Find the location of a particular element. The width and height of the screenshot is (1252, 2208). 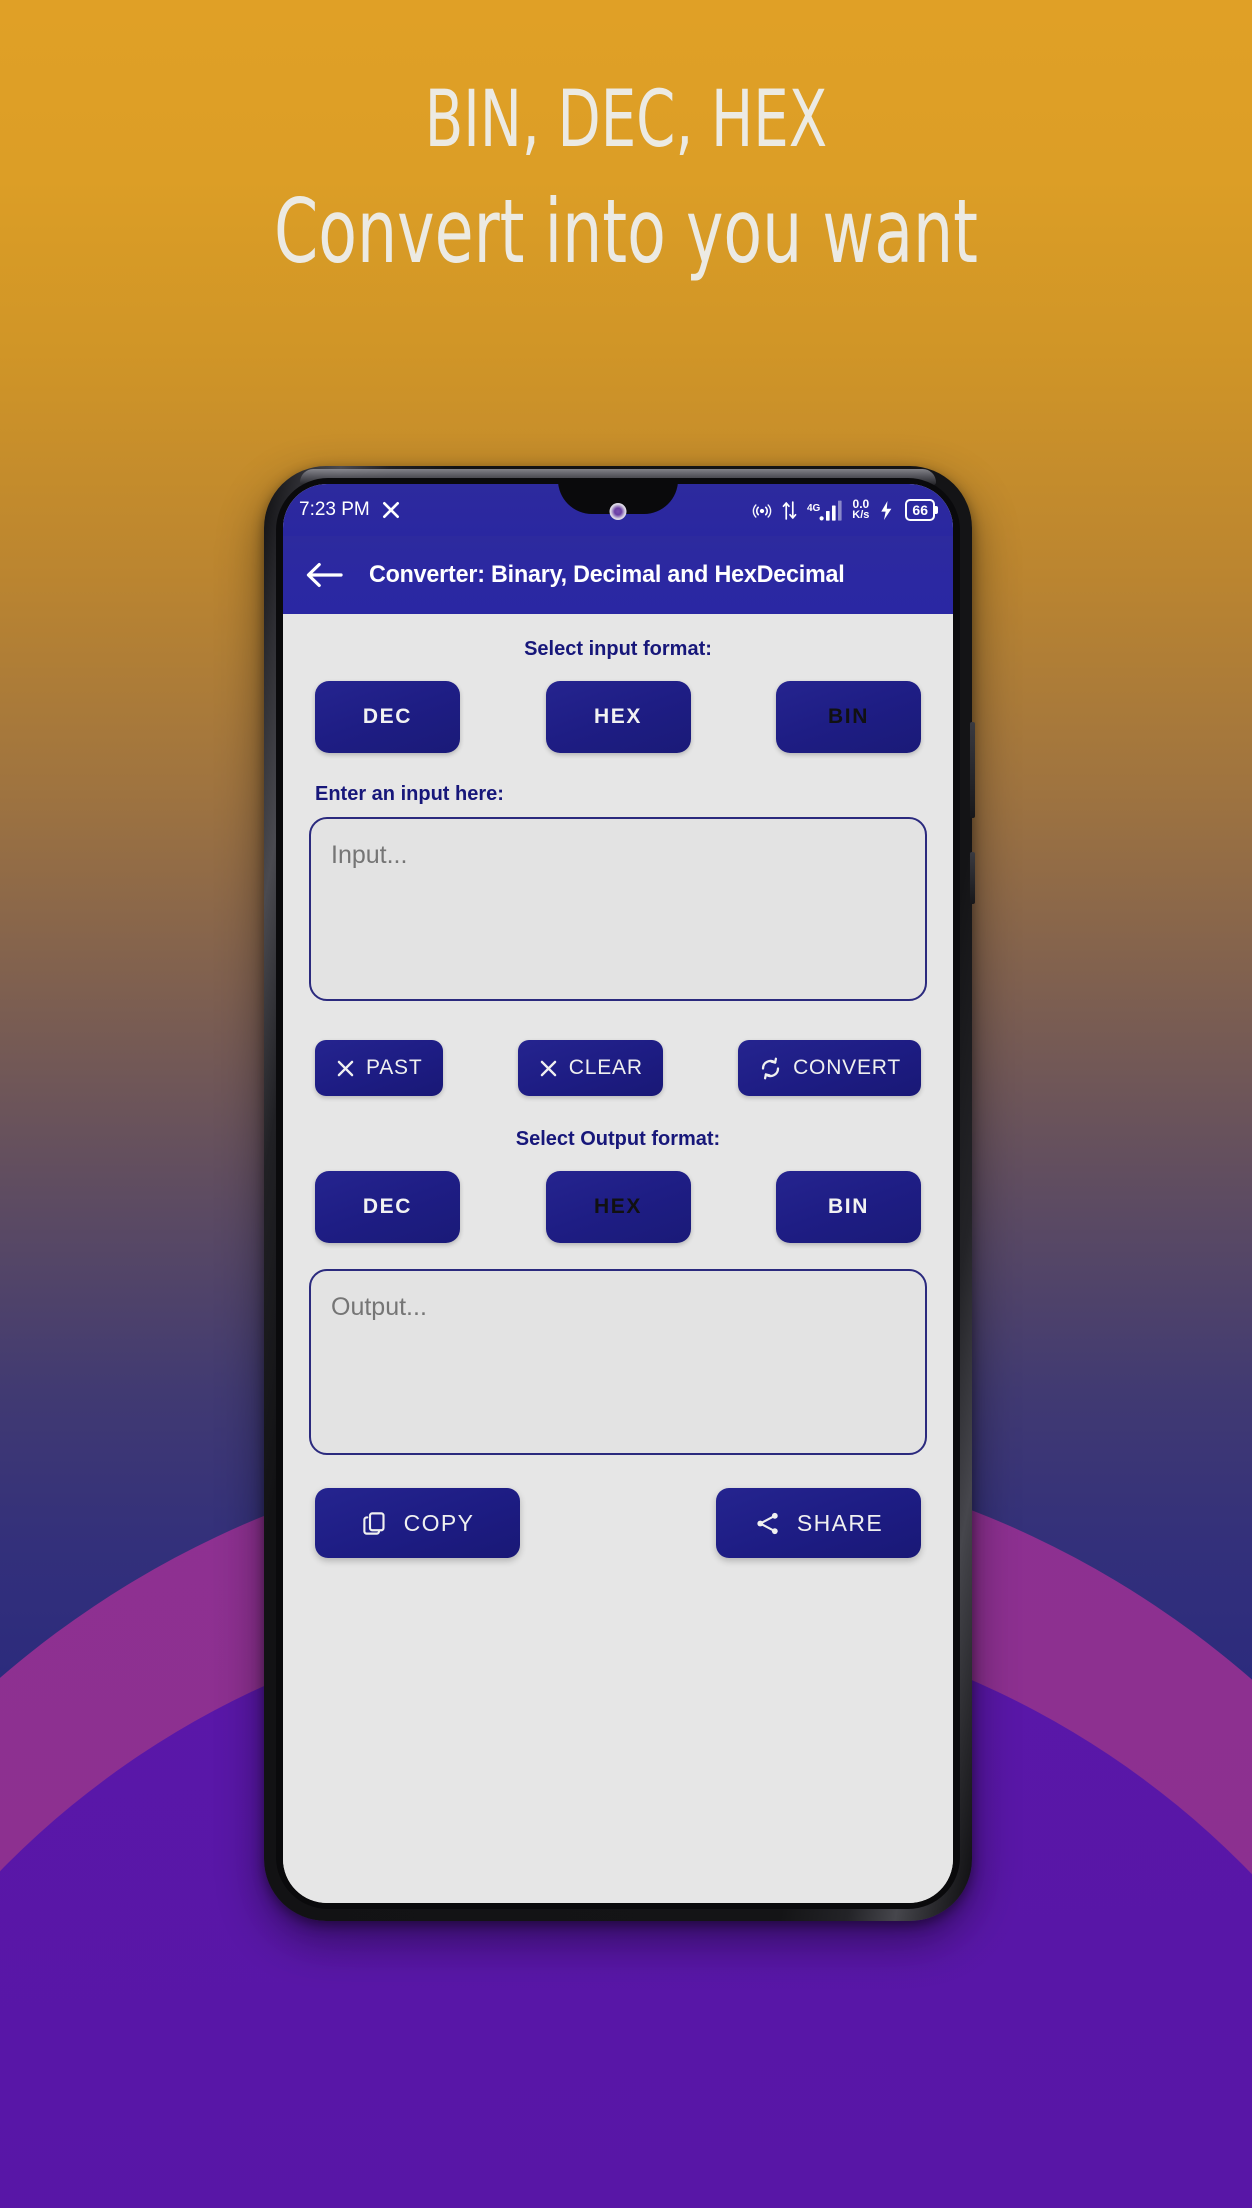

front-camera is located at coordinates (618, 511).